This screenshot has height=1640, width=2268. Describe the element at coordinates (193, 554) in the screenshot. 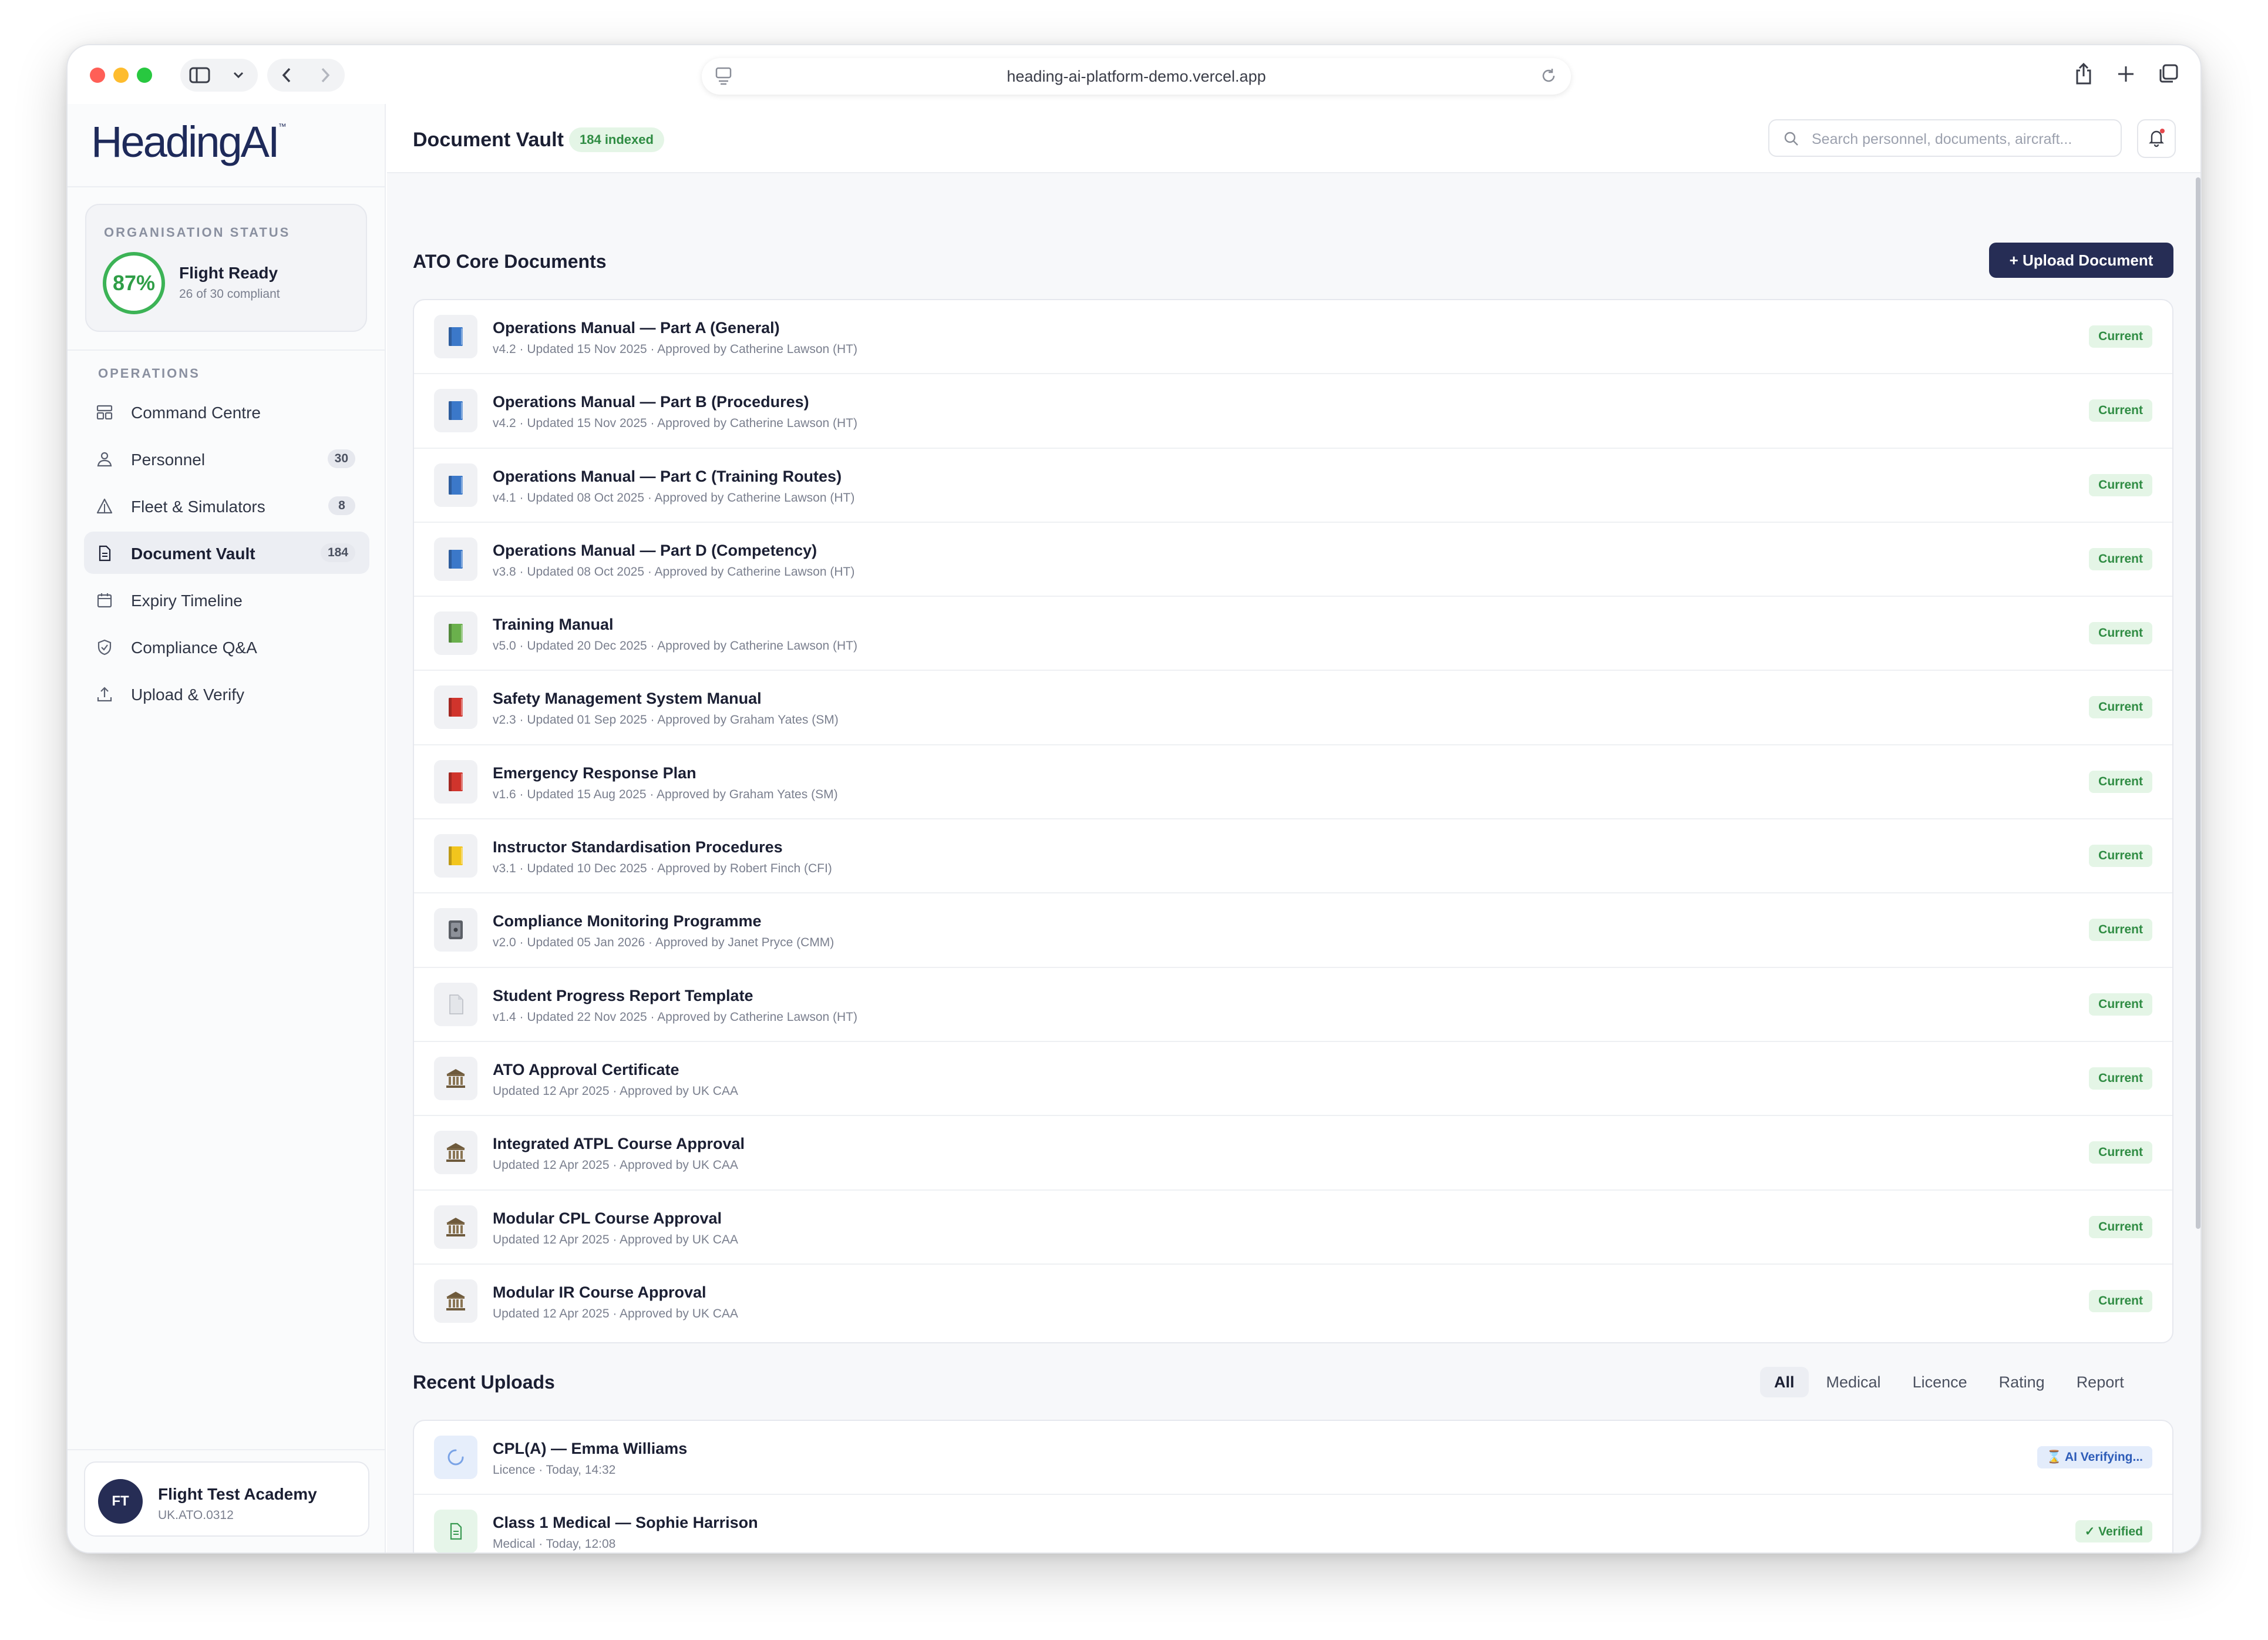

I see `sidebar-item-label: Document Vault` at that location.